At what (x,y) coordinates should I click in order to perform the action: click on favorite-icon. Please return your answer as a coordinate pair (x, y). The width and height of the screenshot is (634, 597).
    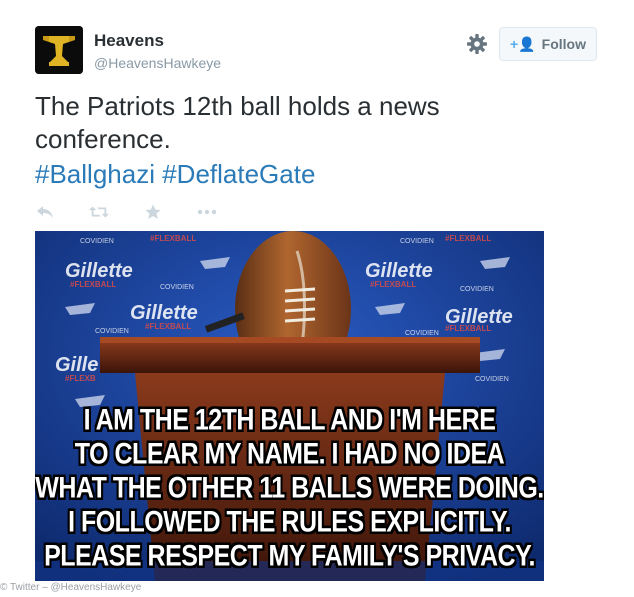
    Looking at the image, I should click on (153, 212).